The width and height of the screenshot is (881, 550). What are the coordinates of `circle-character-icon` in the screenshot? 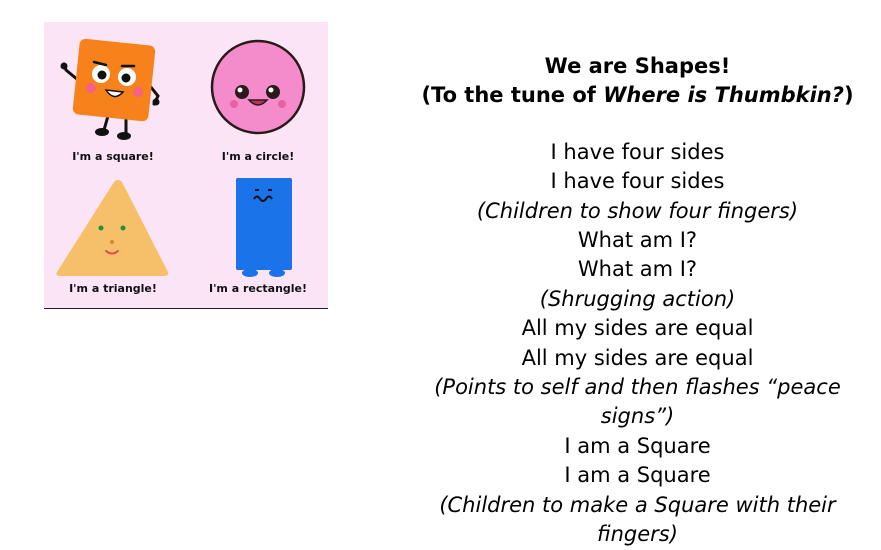 It's located at (258, 87).